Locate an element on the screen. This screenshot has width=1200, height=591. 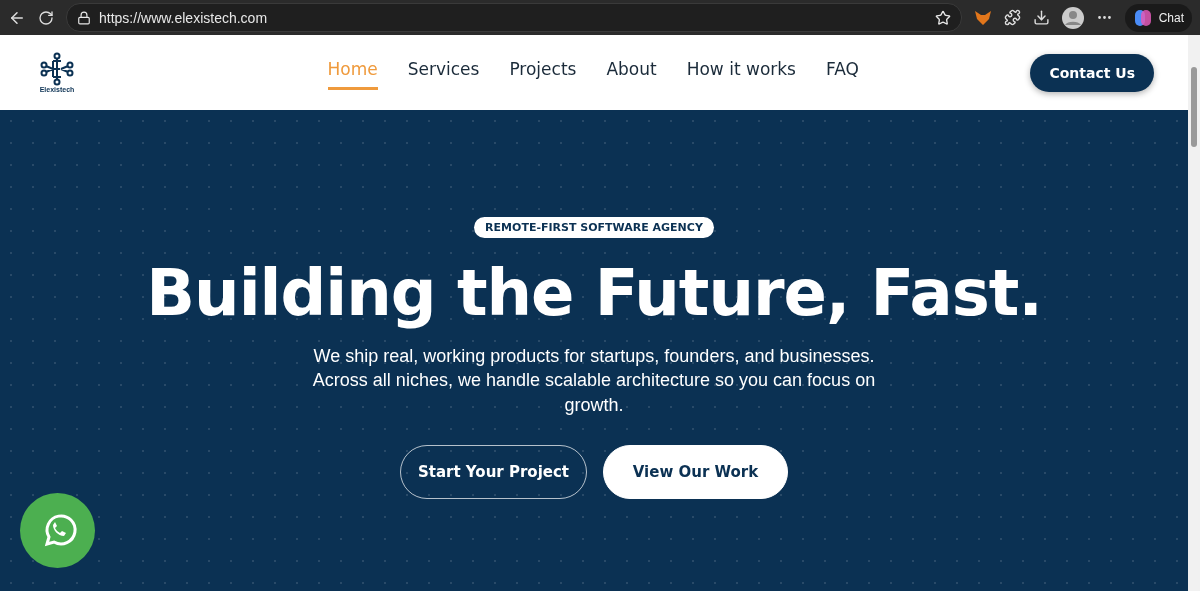
nav-link: How it works is located at coordinates (741, 72).